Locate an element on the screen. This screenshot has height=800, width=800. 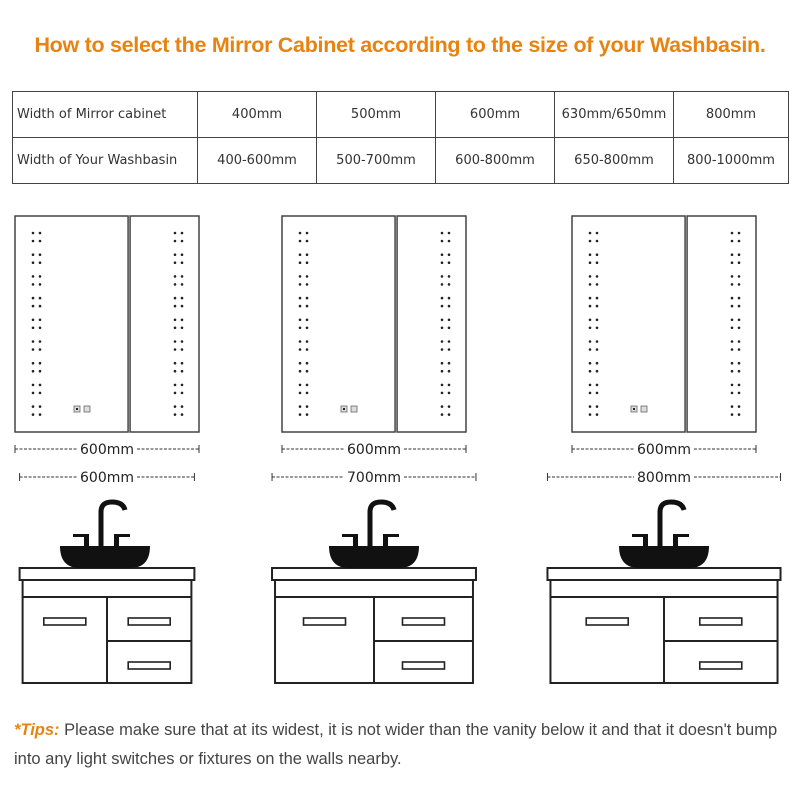
mirror-door-left is located at coordinates (338, 324).